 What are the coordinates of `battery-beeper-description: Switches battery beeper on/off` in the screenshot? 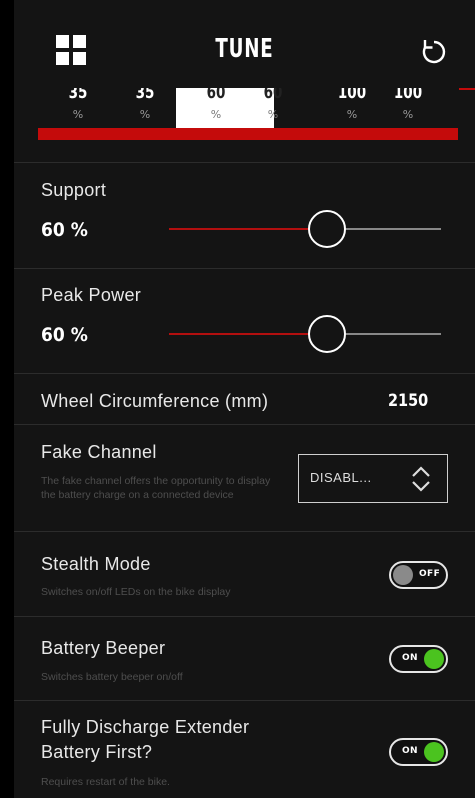 It's located at (112, 677).